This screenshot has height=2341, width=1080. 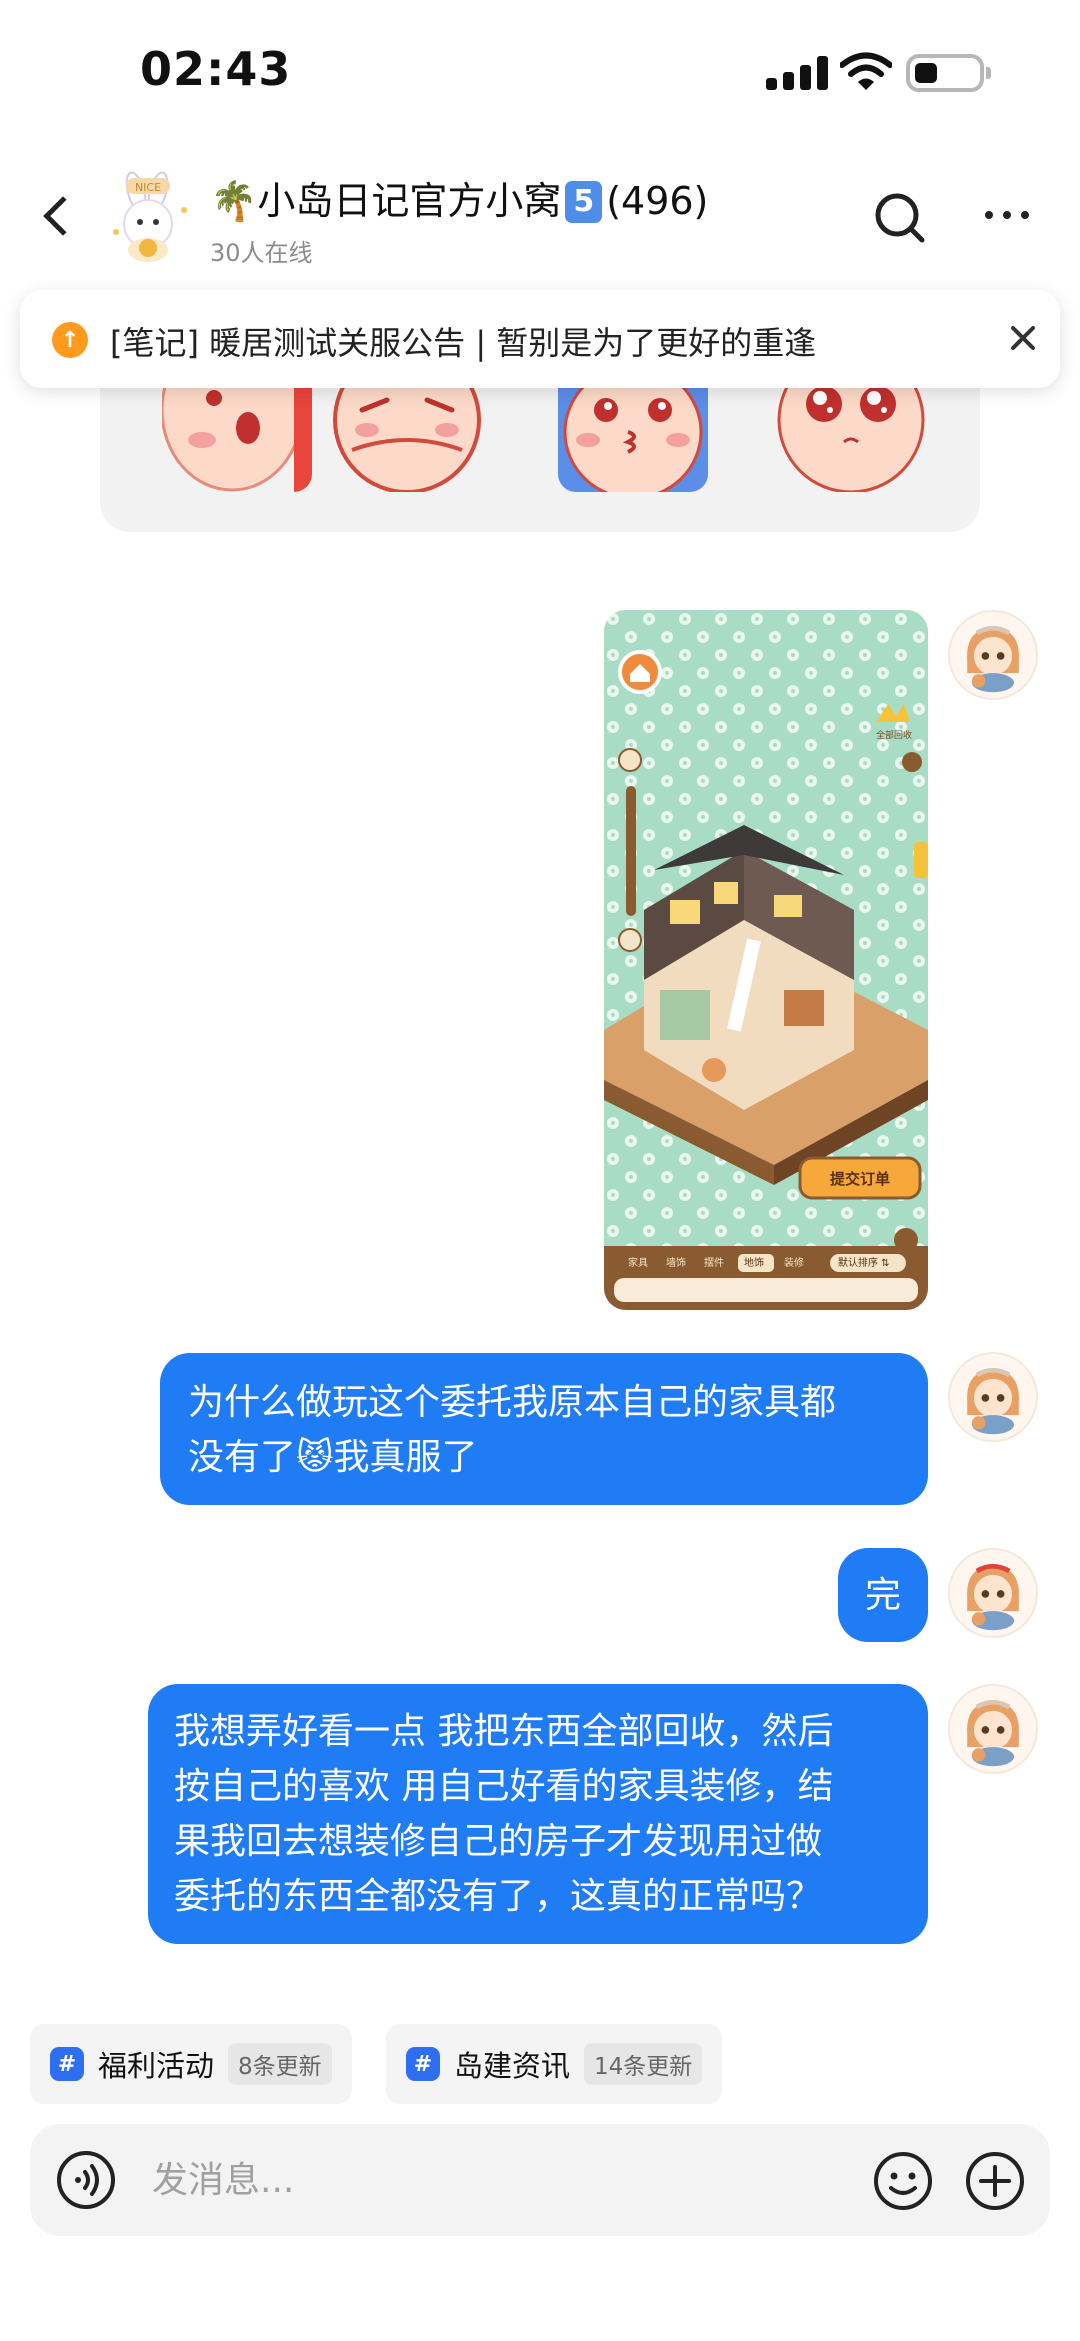 What do you see at coordinates (995, 2181) in the screenshot?
I see `plus-icon` at bounding box center [995, 2181].